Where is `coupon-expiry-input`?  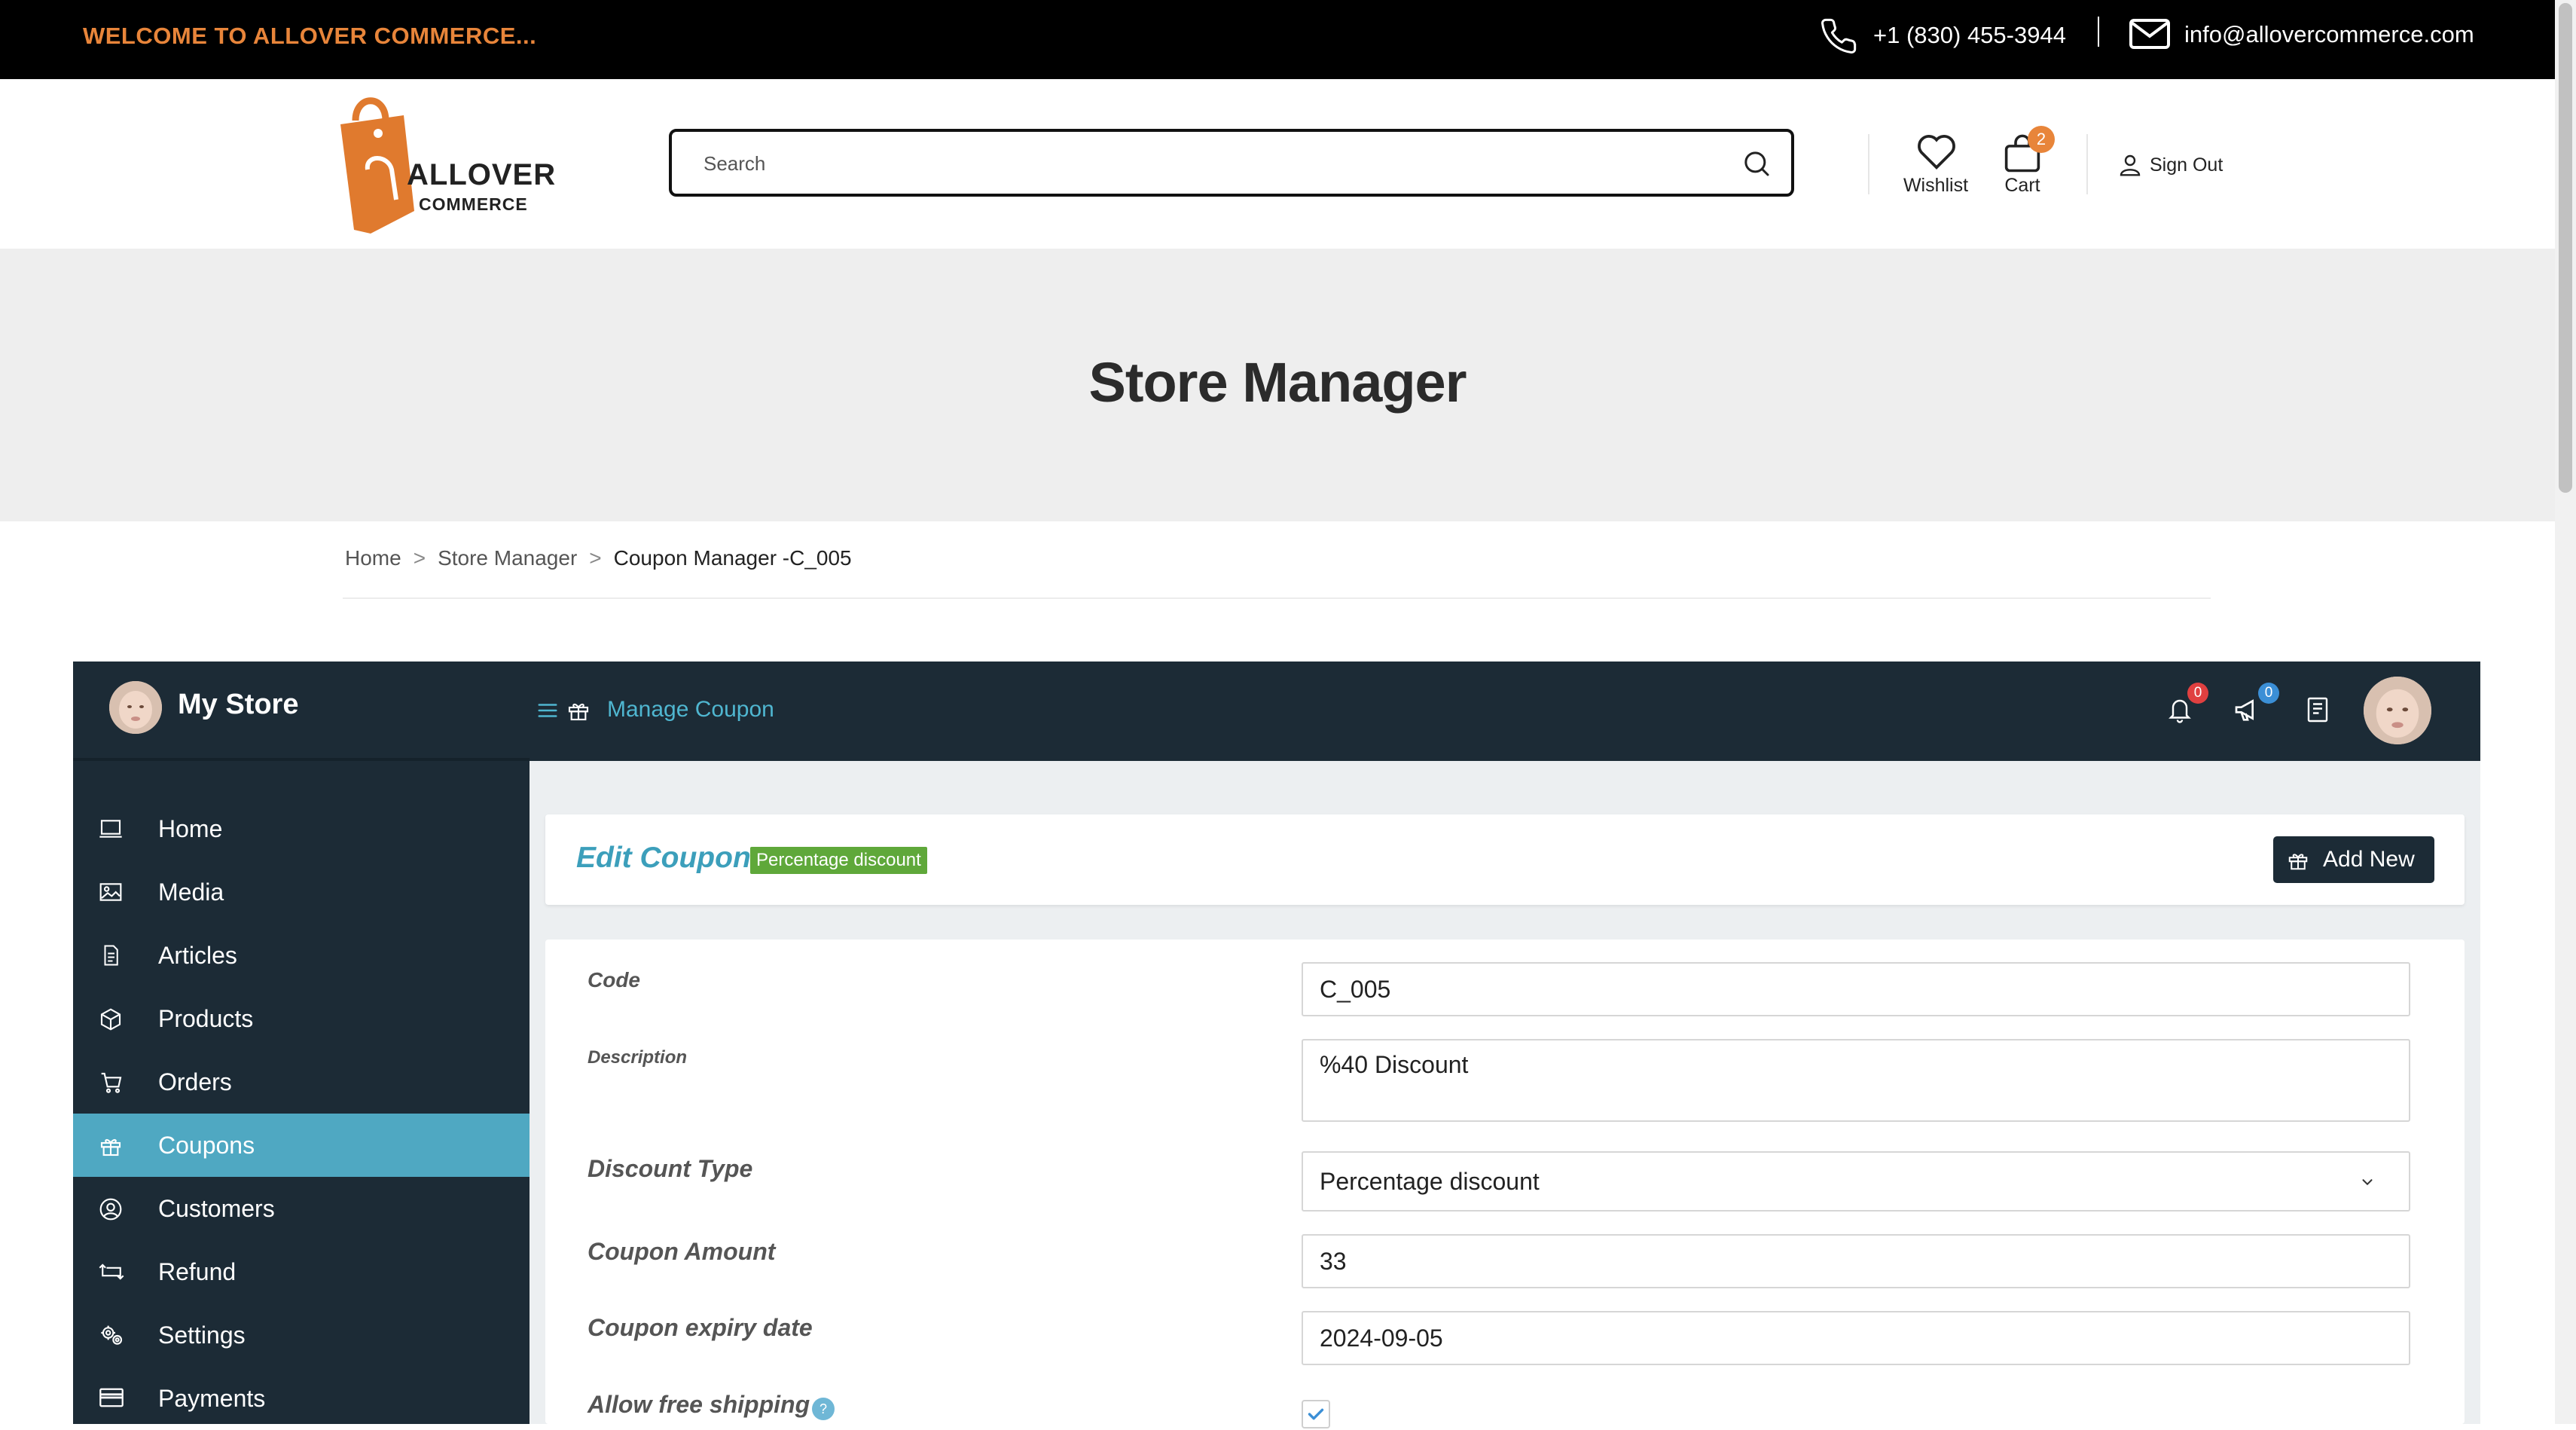
coupon-expiry-input is located at coordinates (1856, 1338).